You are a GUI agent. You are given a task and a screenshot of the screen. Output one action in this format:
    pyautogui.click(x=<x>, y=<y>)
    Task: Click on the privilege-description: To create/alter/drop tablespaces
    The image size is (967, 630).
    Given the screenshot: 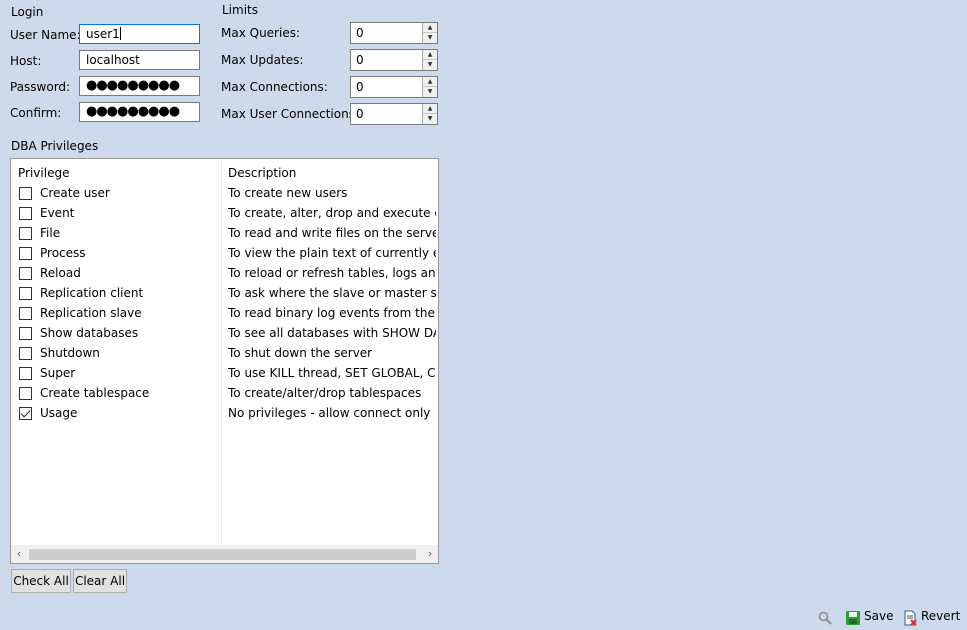 What is the action you would take?
    pyautogui.click(x=325, y=393)
    